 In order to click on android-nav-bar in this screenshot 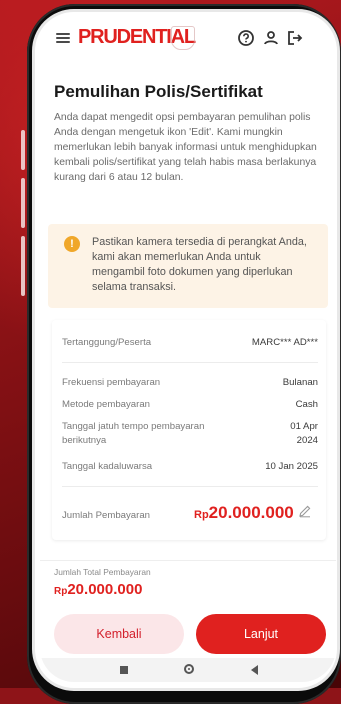, I will do `click(188, 670)`.